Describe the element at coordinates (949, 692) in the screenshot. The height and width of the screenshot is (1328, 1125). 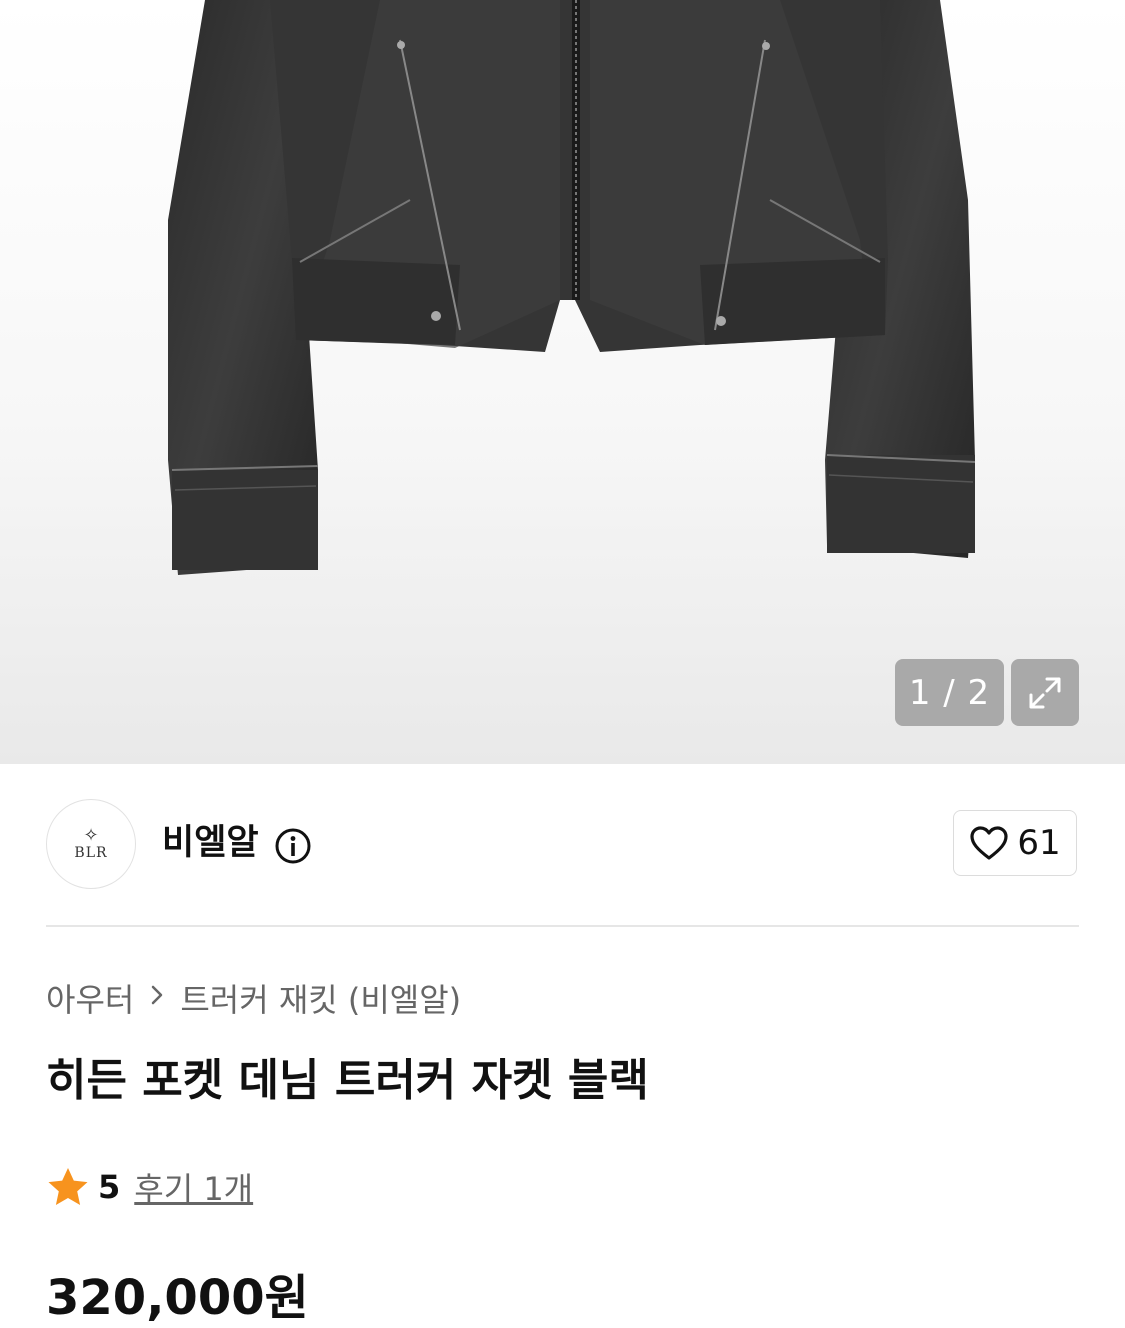
I see `image-counter: 1 / 2` at that location.